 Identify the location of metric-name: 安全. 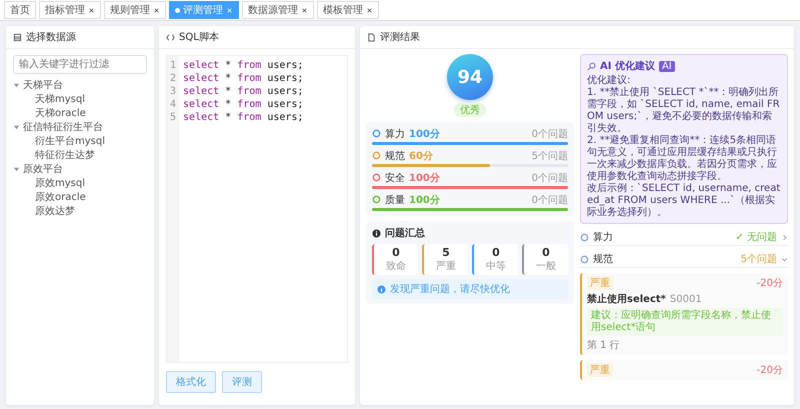
(395, 178).